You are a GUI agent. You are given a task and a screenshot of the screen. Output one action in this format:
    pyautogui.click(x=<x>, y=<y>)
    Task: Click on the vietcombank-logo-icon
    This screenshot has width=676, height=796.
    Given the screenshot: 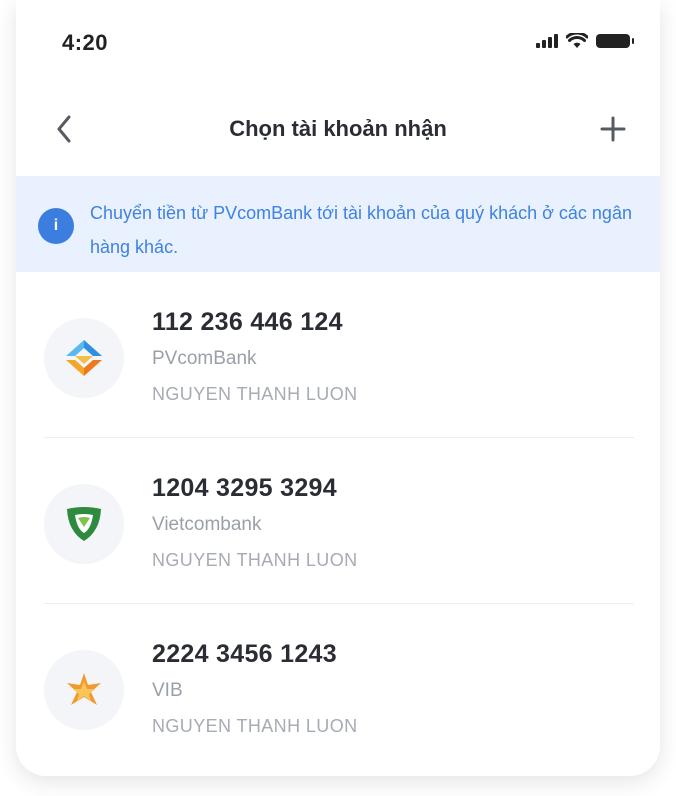 What is the action you would take?
    pyautogui.click(x=84, y=524)
    